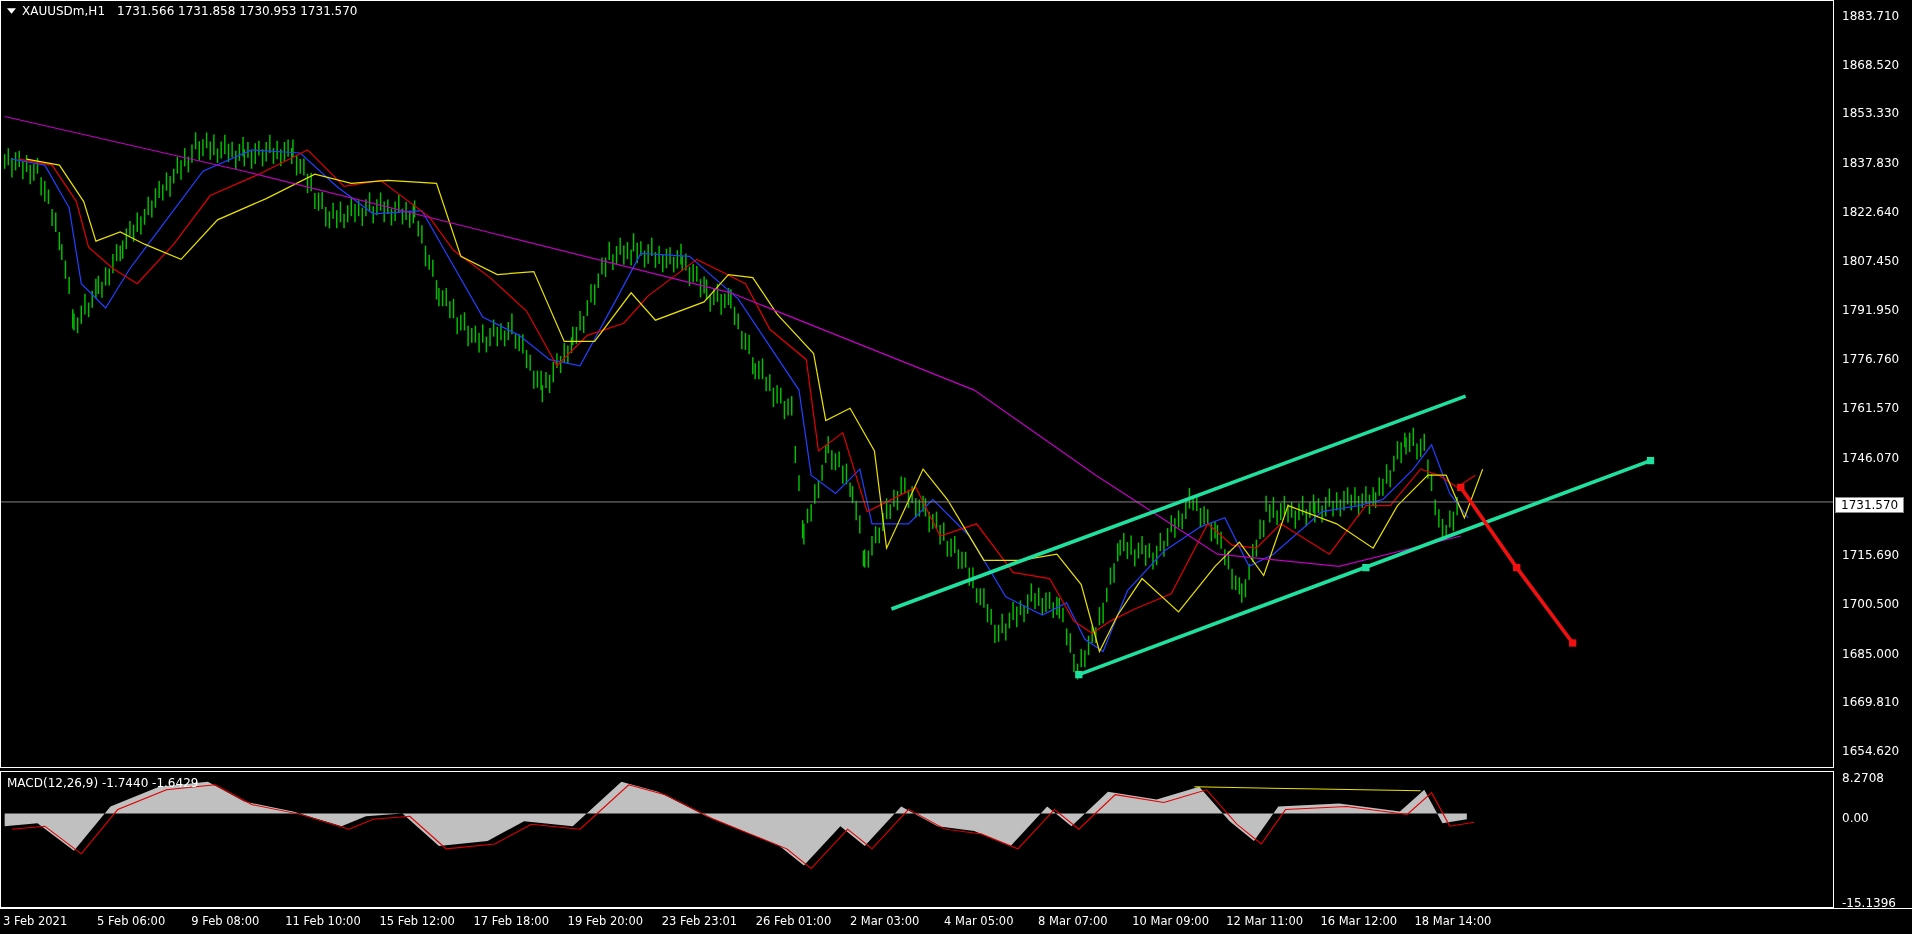 This screenshot has width=1912, height=934. What do you see at coordinates (1871, 555) in the screenshot?
I see `price-axis-label: 1715.690` at bounding box center [1871, 555].